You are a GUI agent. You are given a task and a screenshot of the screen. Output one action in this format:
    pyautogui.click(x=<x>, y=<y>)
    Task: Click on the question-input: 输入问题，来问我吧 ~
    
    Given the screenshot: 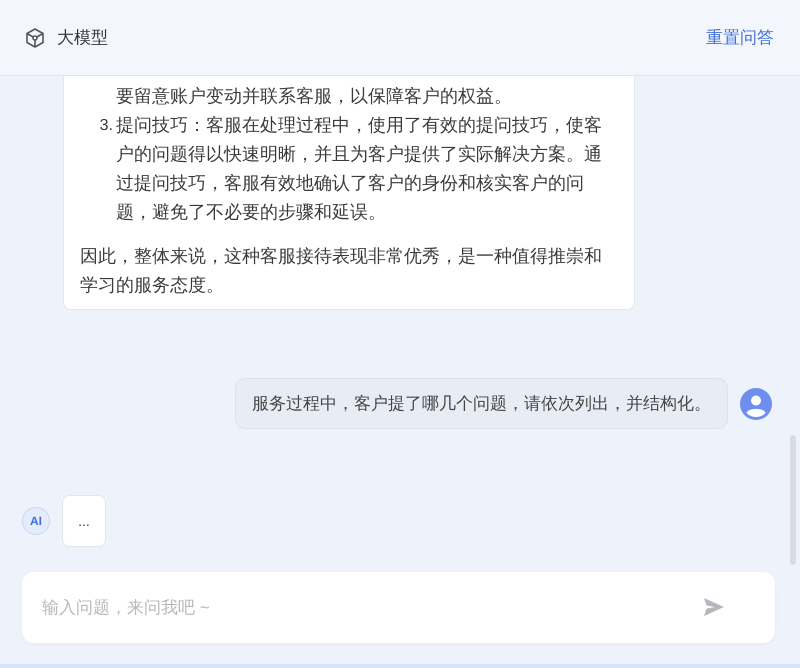 What is the action you would take?
    pyautogui.click(x=398, y=607)
    